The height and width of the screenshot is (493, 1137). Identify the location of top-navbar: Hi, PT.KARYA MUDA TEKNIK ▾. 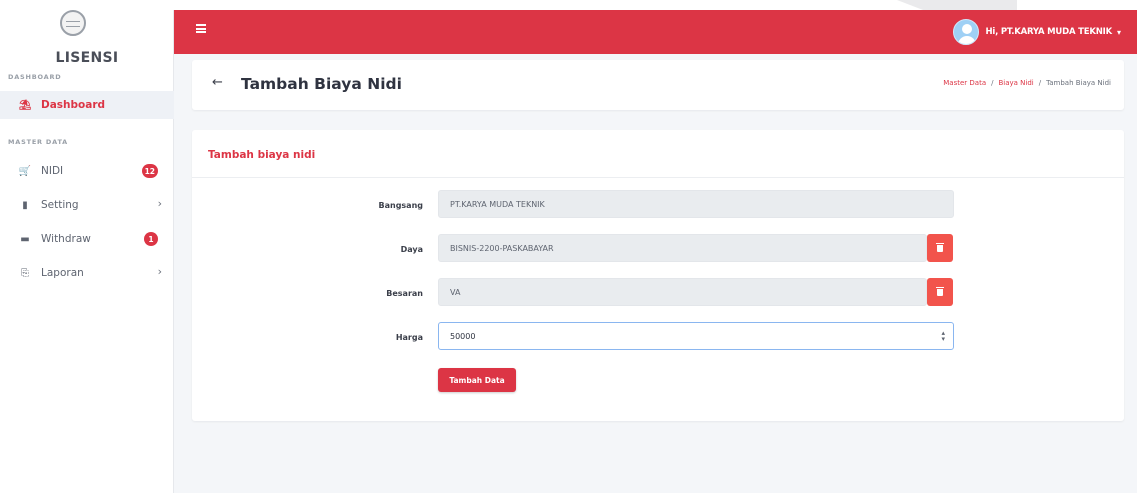
(655, 32).